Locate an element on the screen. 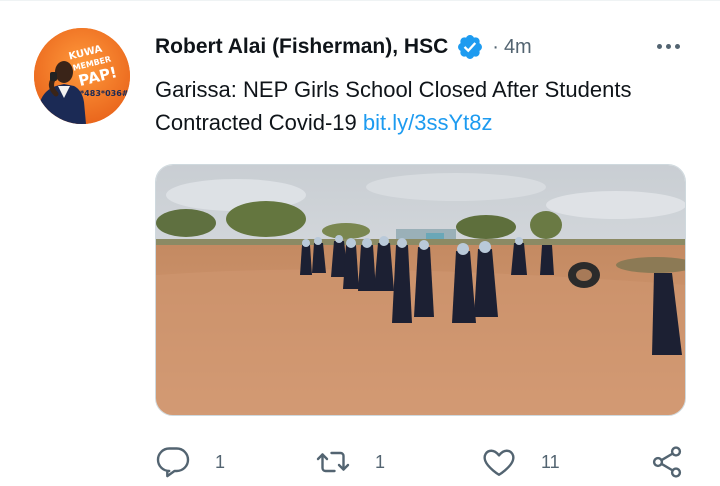  reply-button: 1 is located at coordinates (190, 462).